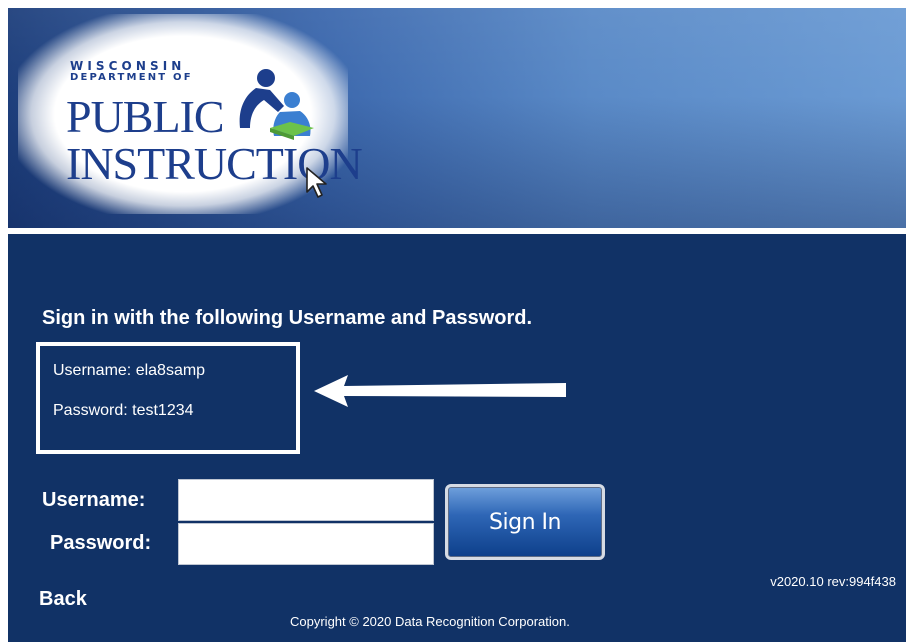 This screenshot has width=906, height=642. I want to click on logo-public-text: PUBLIC, so click(145, 116).